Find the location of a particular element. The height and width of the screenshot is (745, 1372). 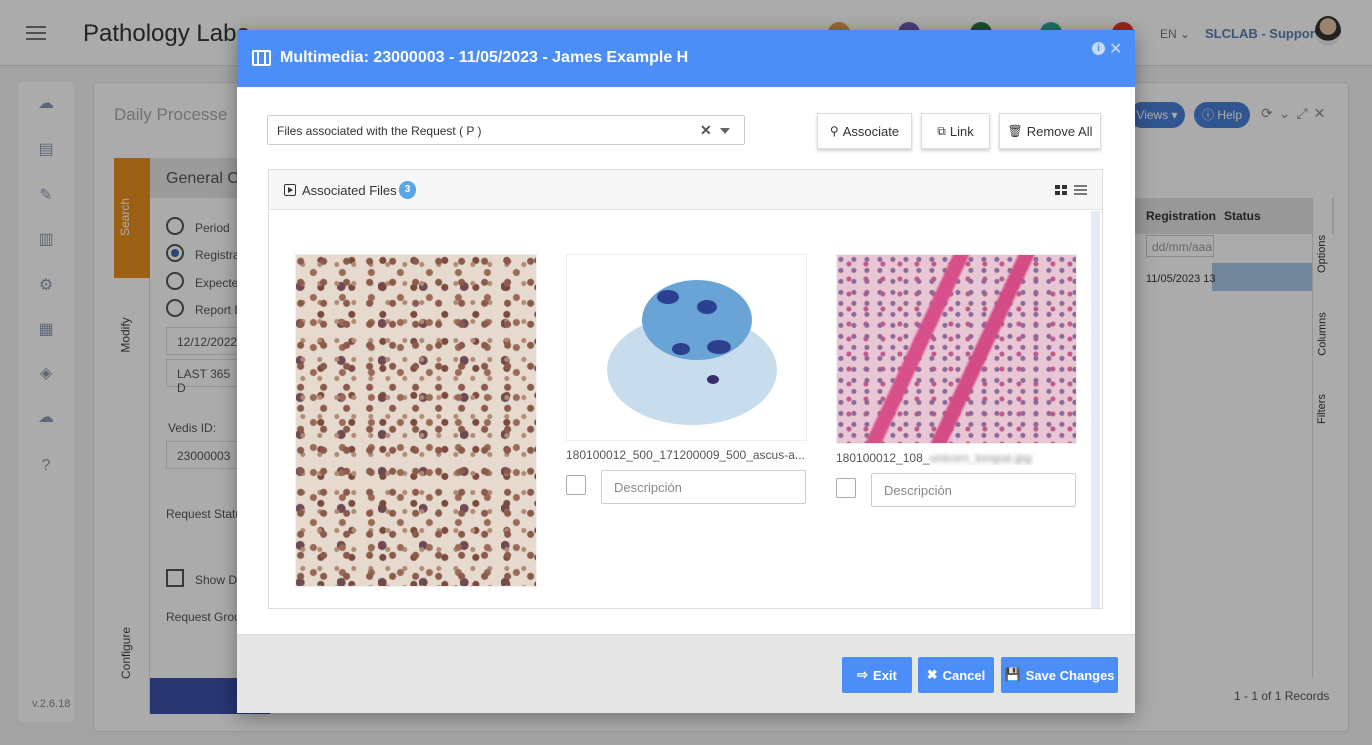

associate-button: ⚲ Associate is located at coordinates (864, 131).